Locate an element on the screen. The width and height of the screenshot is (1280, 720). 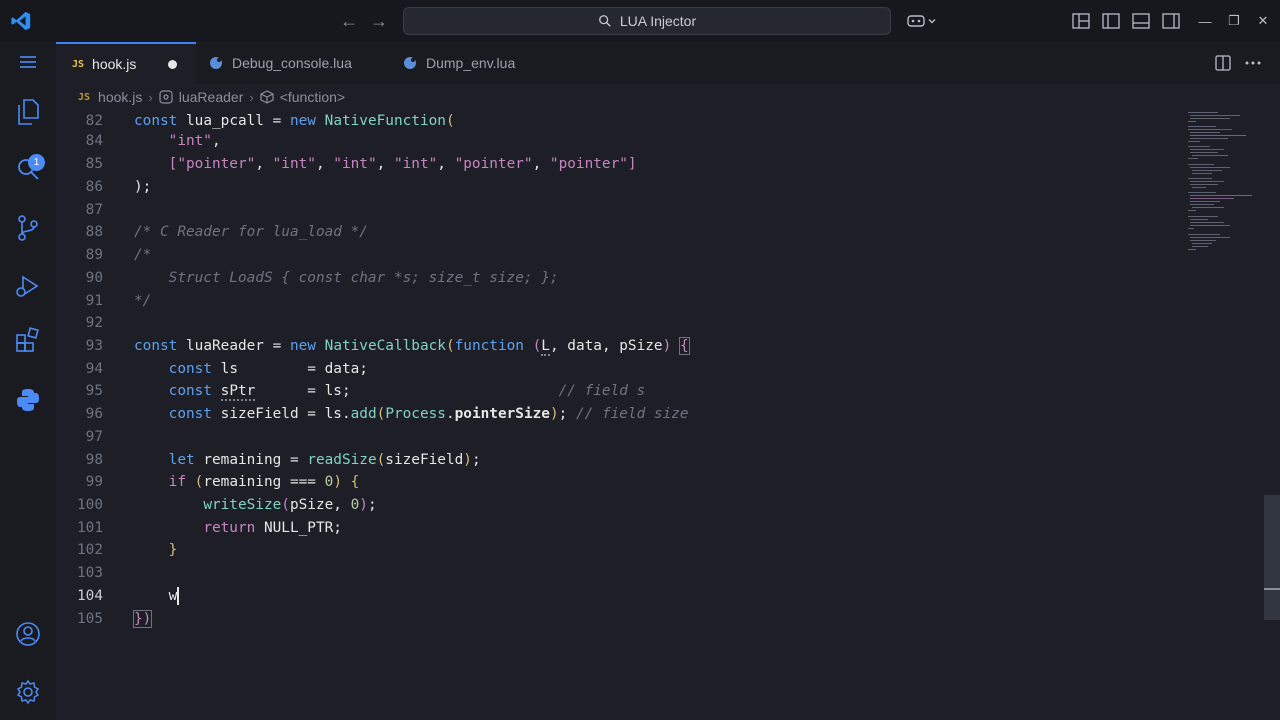
code-line: 105}) is located at coordinates (621, 619).